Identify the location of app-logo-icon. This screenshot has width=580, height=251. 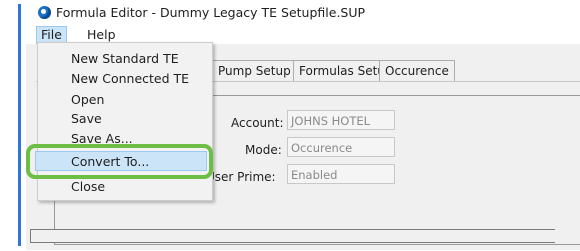
(44, 12).